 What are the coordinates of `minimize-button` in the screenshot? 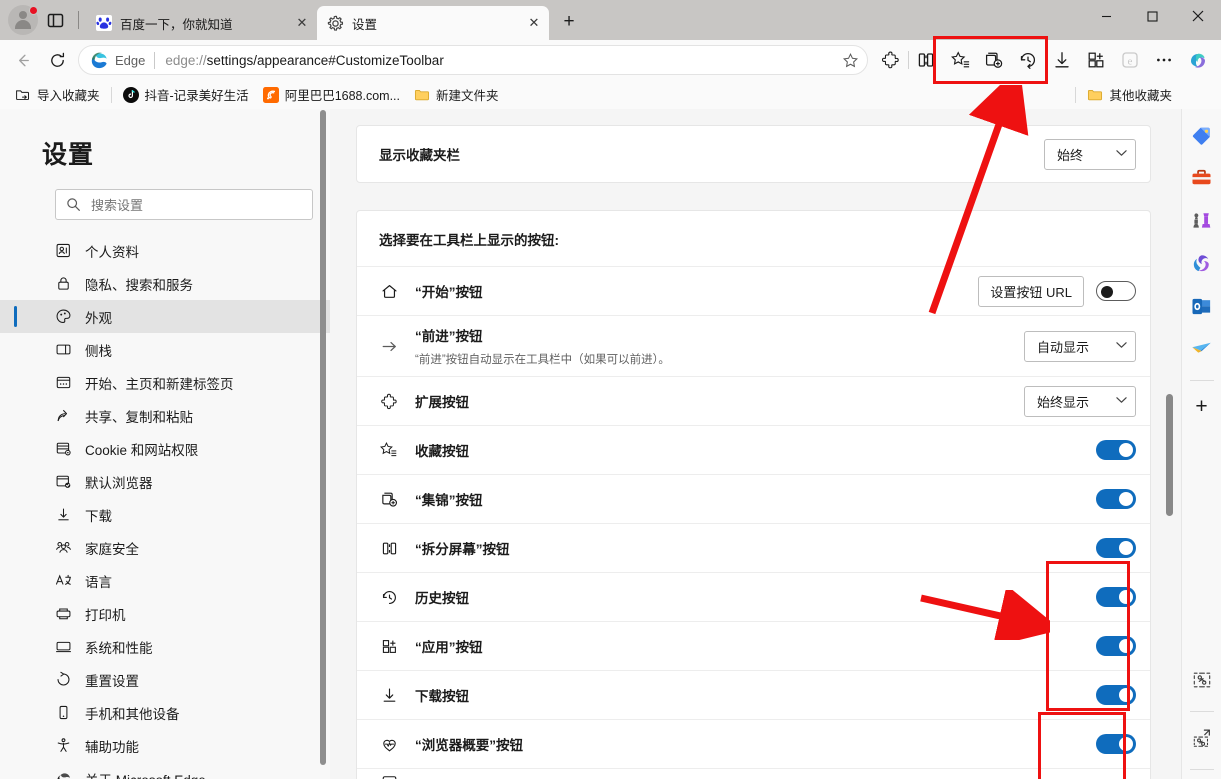 It's located at (1106, 16).